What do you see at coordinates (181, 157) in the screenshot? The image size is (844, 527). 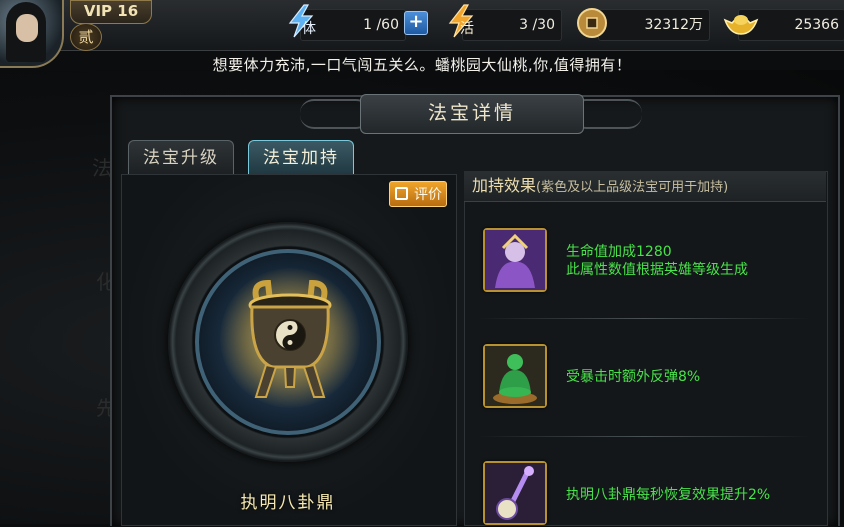 I see `tab-treasure-upgrade: 法宝升级` at bounding box center [181, 157].